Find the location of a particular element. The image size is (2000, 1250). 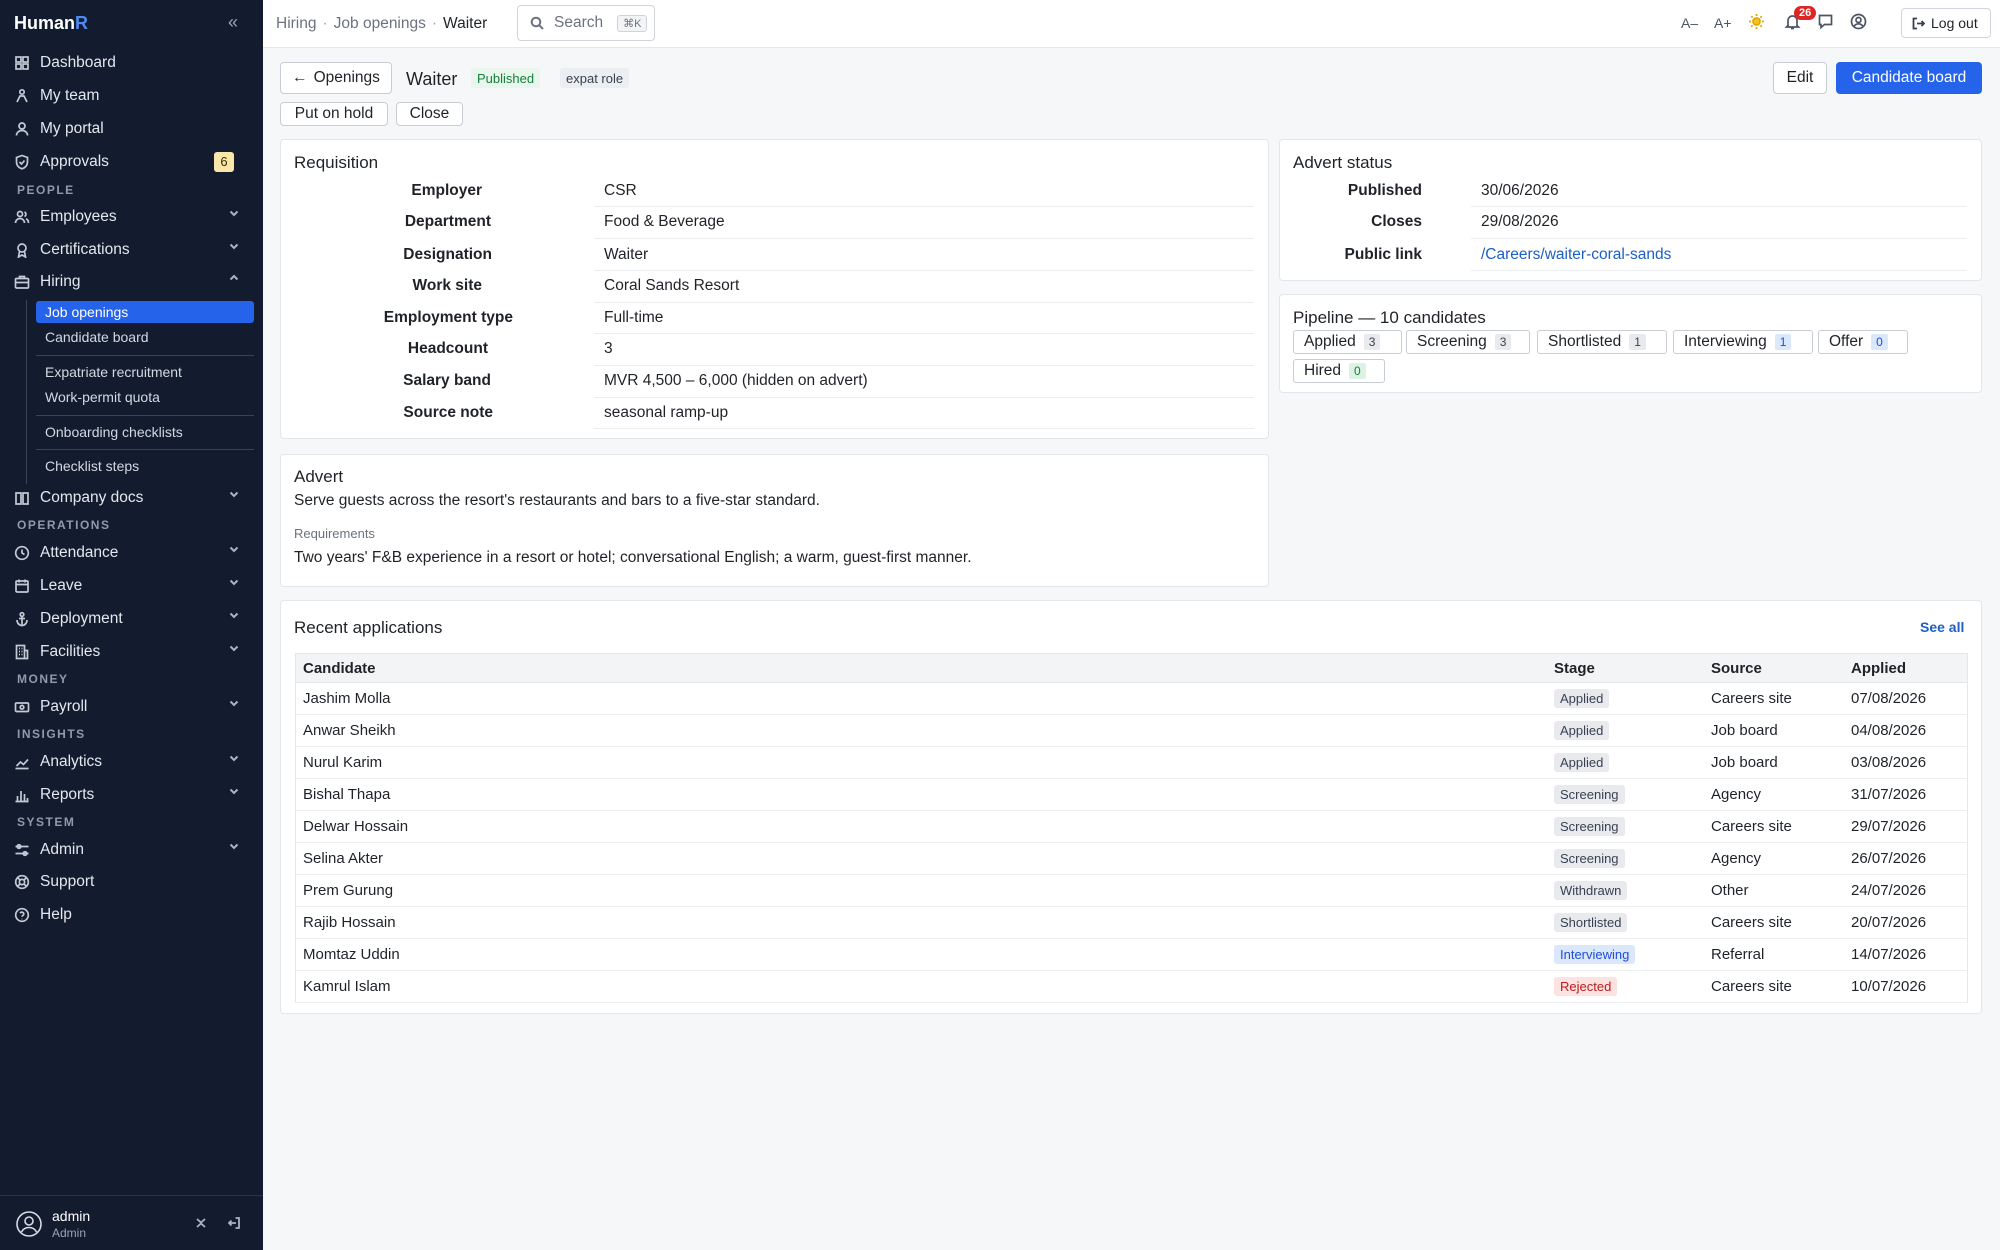

sidebar-subitem-work-permit-quota: Work-permit quota is located at coordinates (145, 397).